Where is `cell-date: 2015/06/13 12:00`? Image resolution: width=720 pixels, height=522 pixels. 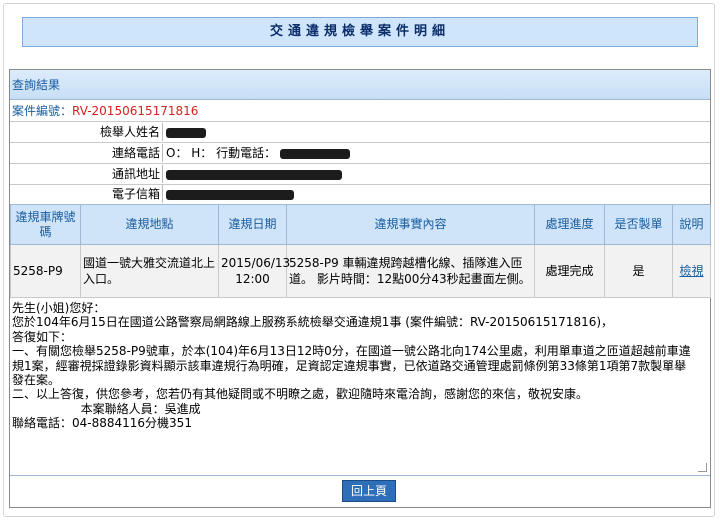
cell-date: 2015/06/13 12:00 is located at coordinates (254, 271).